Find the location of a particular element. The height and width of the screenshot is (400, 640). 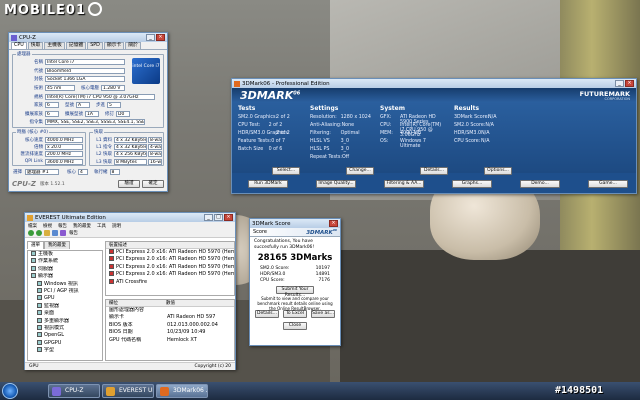

tree-item: 伺服器 is located at coordinates (66, 269).